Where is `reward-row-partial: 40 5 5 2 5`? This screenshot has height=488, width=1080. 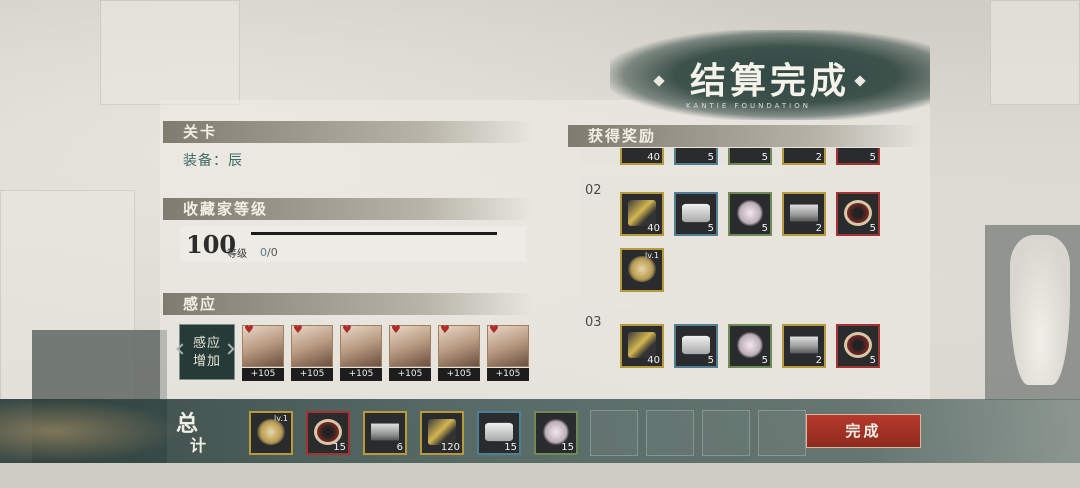 reward-row-partial: 40 5 5 2 5 is located at coordinates (747, 157).